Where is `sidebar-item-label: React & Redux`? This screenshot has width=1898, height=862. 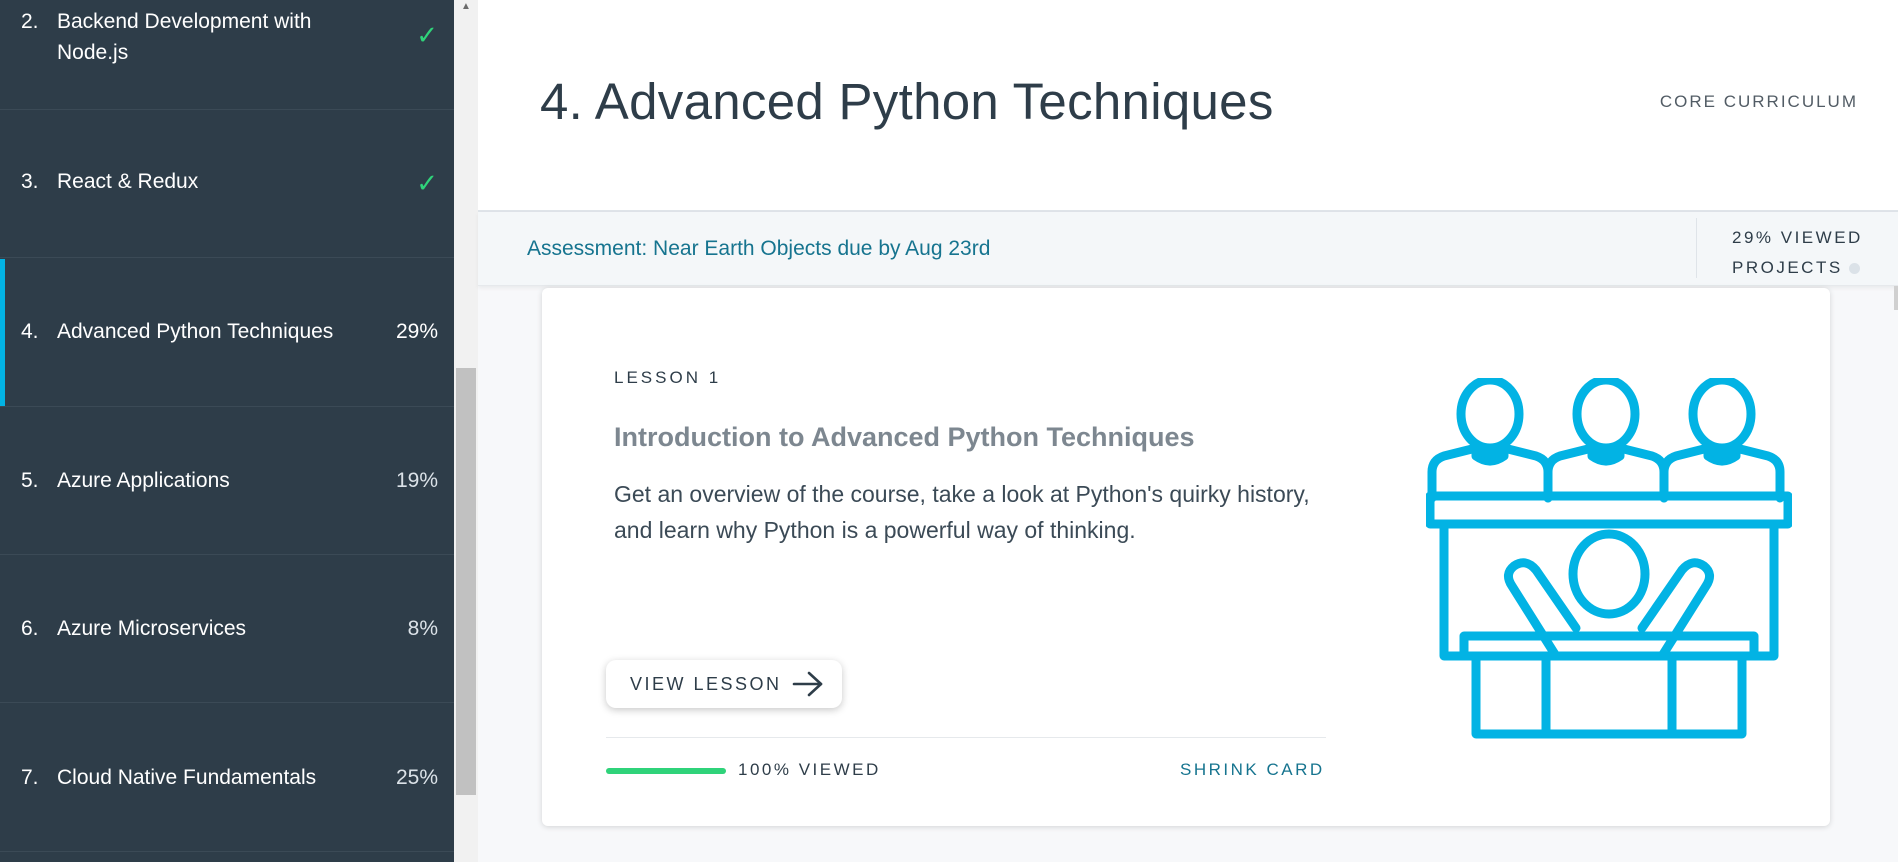
sidebar-item-label: React & Redux is located at coordinates (128, 181).